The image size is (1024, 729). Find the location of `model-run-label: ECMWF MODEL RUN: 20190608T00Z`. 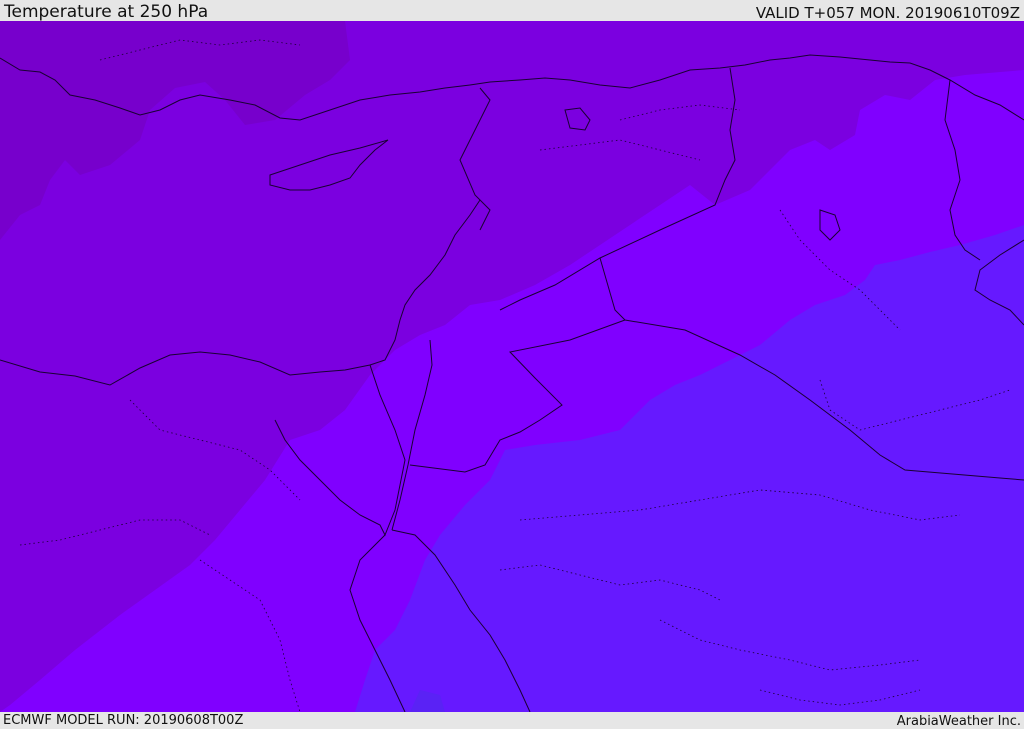

model-run-label: ECMWF MODEL RUN: 20190608T00Z is located at coordinates (123, 720).